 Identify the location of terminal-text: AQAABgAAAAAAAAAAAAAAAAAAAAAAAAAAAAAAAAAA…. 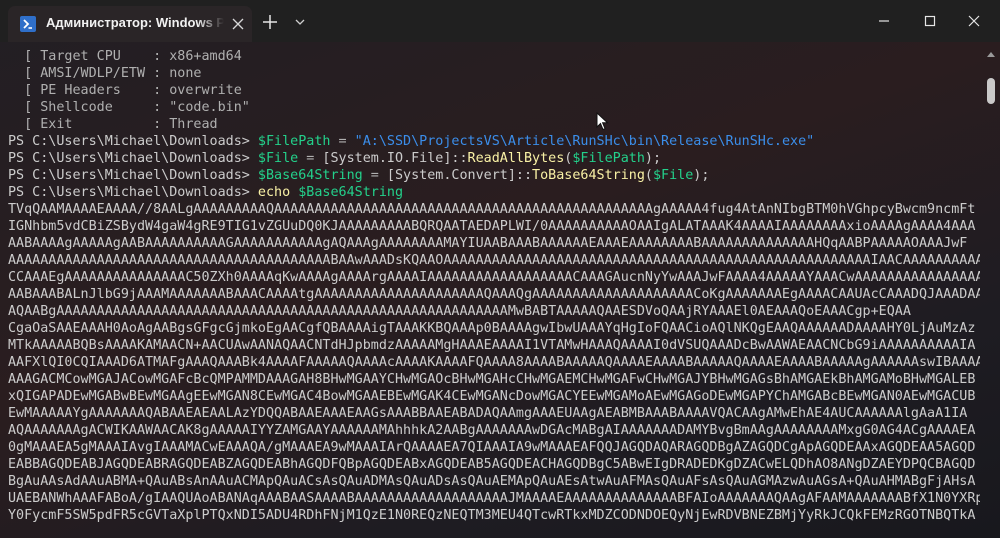
(459, 311).